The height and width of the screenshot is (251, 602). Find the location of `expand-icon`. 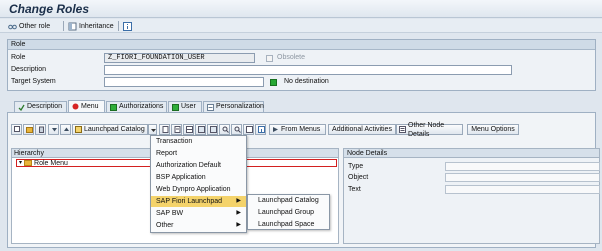

expand-icon is located at coordinates (201, 129).